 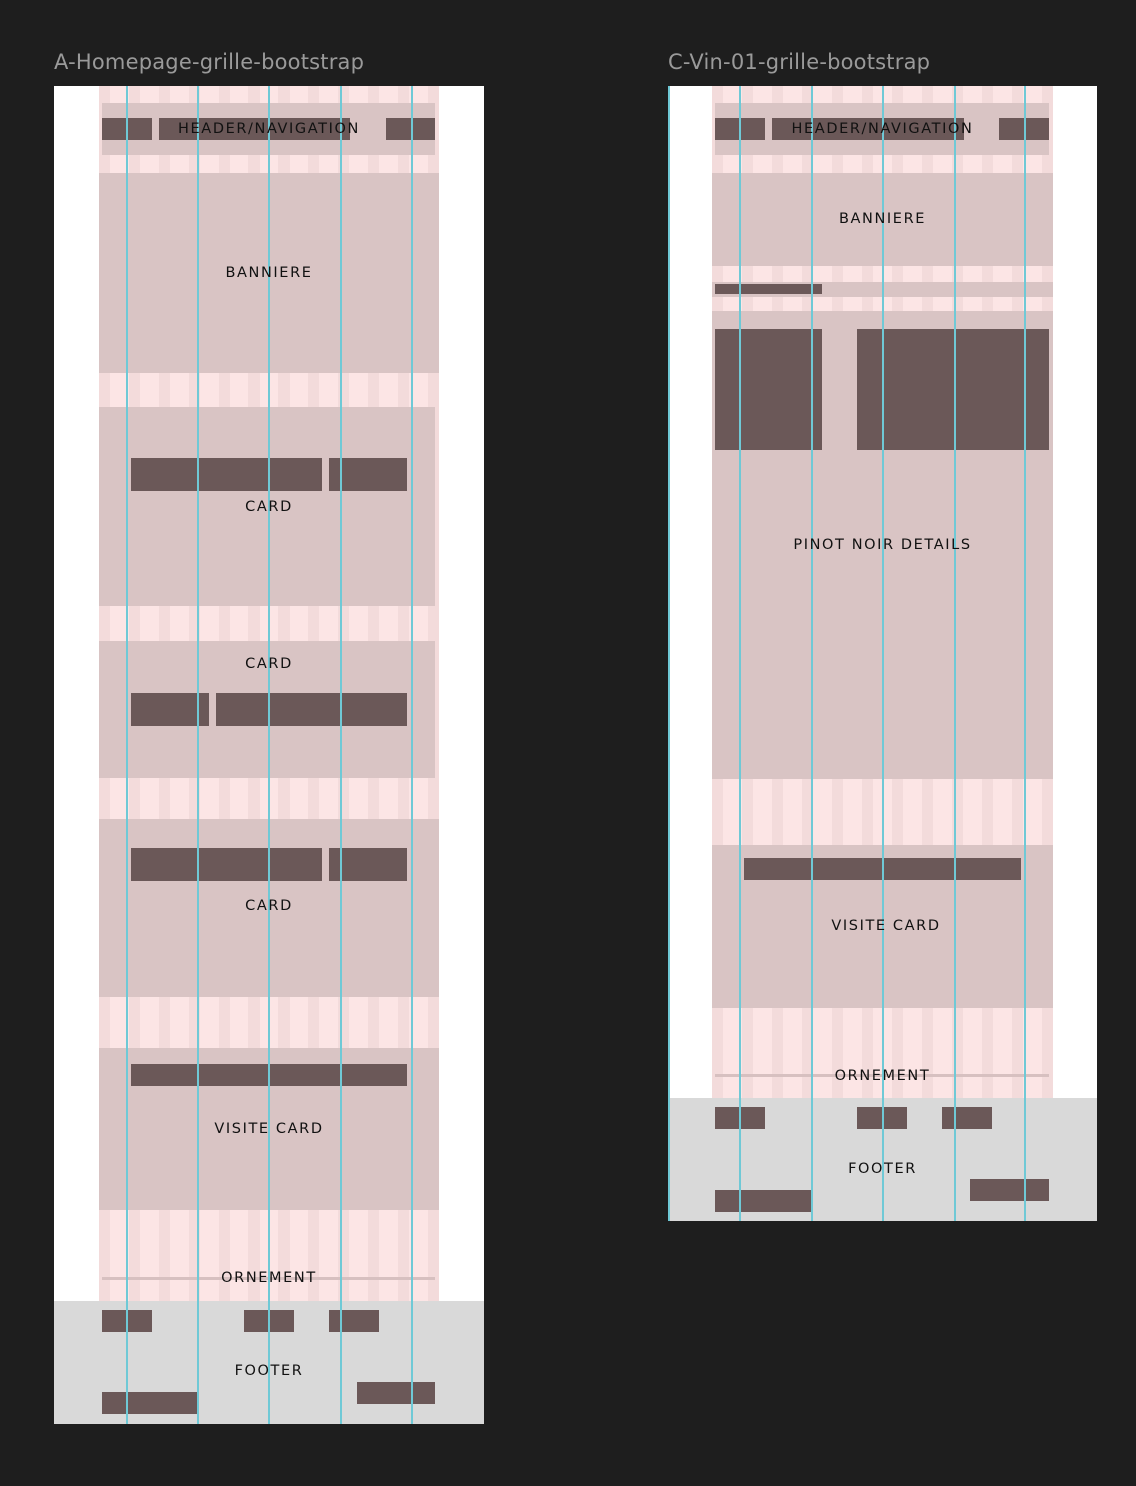 What do you see at coordinates (226, 474) in the screenshot?
I see `card-1-wide-bar` at bounding box center [226, 474].